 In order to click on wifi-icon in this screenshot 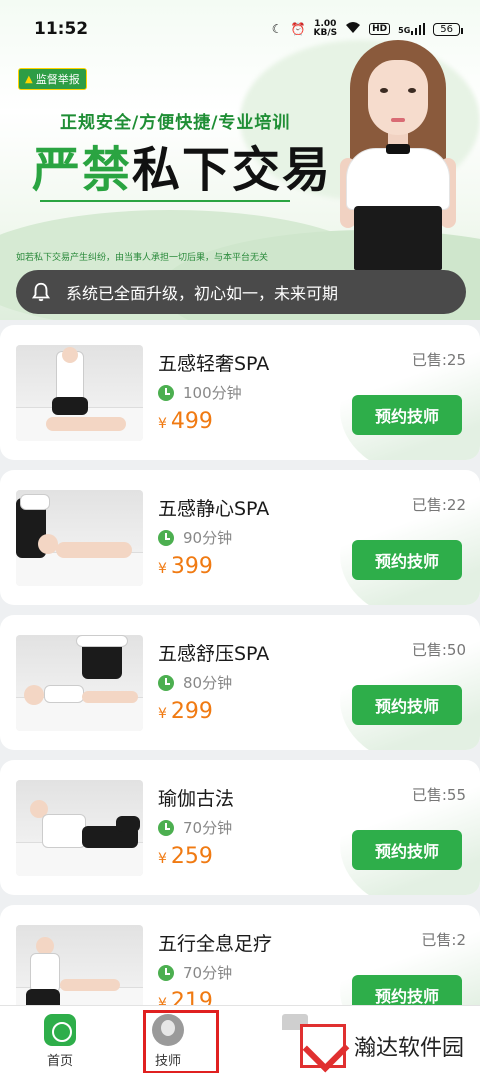, I will do `click(353, 29)`.